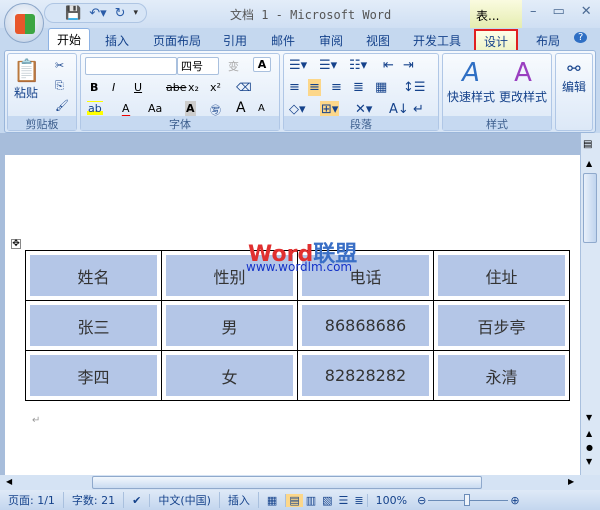 This screenshot has width=600, height=510. What do you see at coordinates (414, 87) in the screenshot?
I see `line-spacing-icon: ↕☰` at bounding box center [414, 87].